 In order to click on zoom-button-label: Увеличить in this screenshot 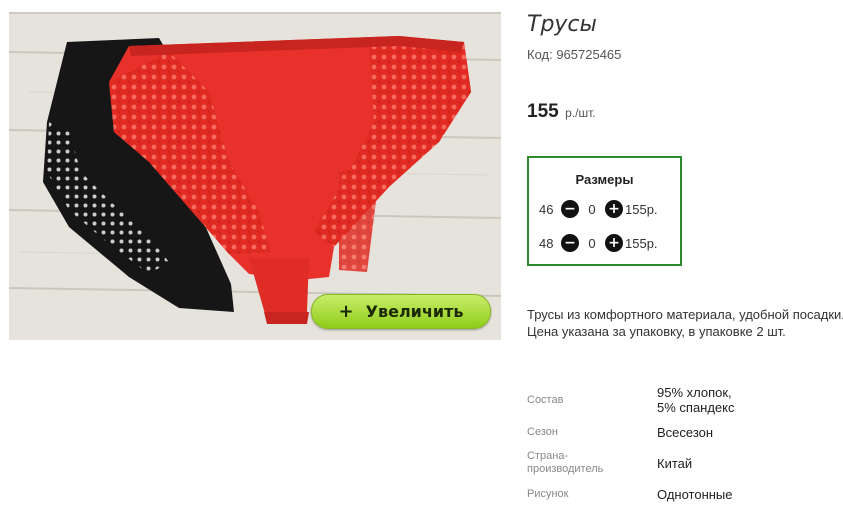, I will do `click(414, 311)`.